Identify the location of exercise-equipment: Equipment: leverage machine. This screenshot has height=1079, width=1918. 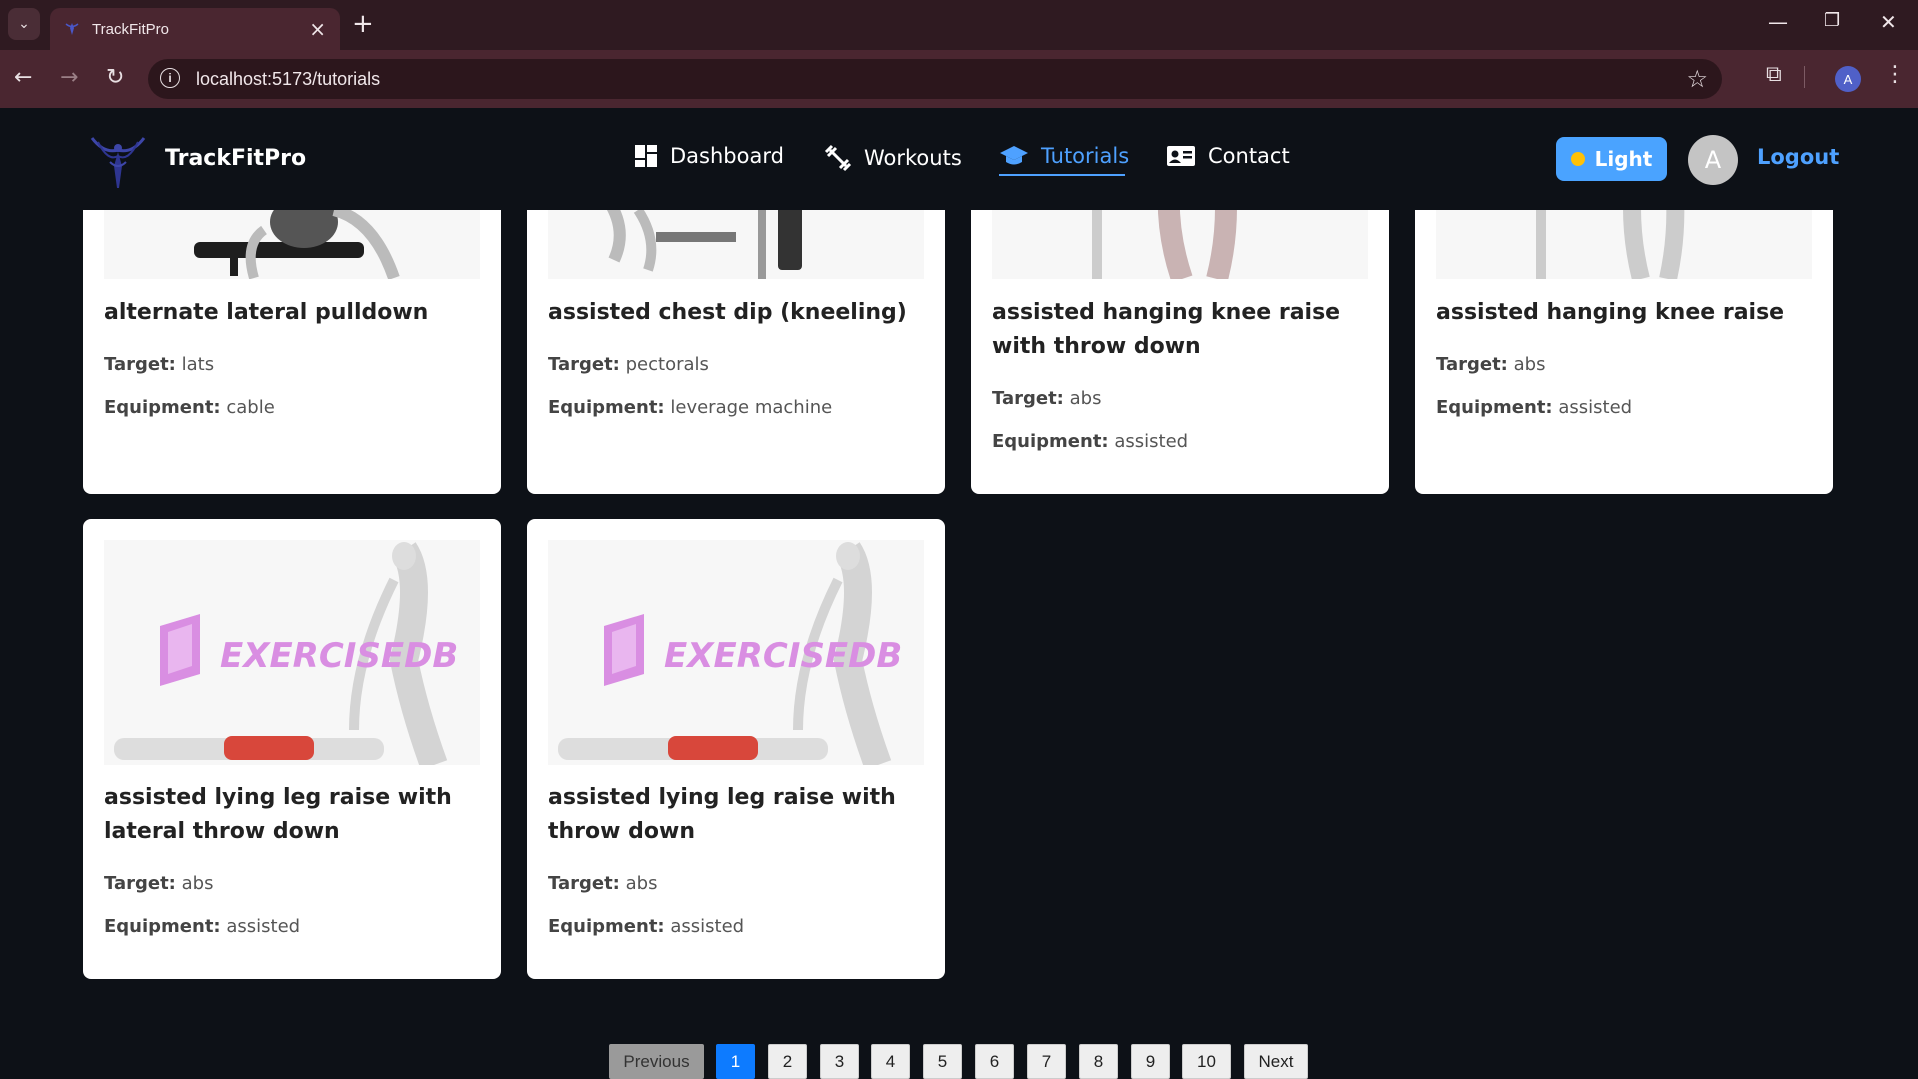
(690, 407).